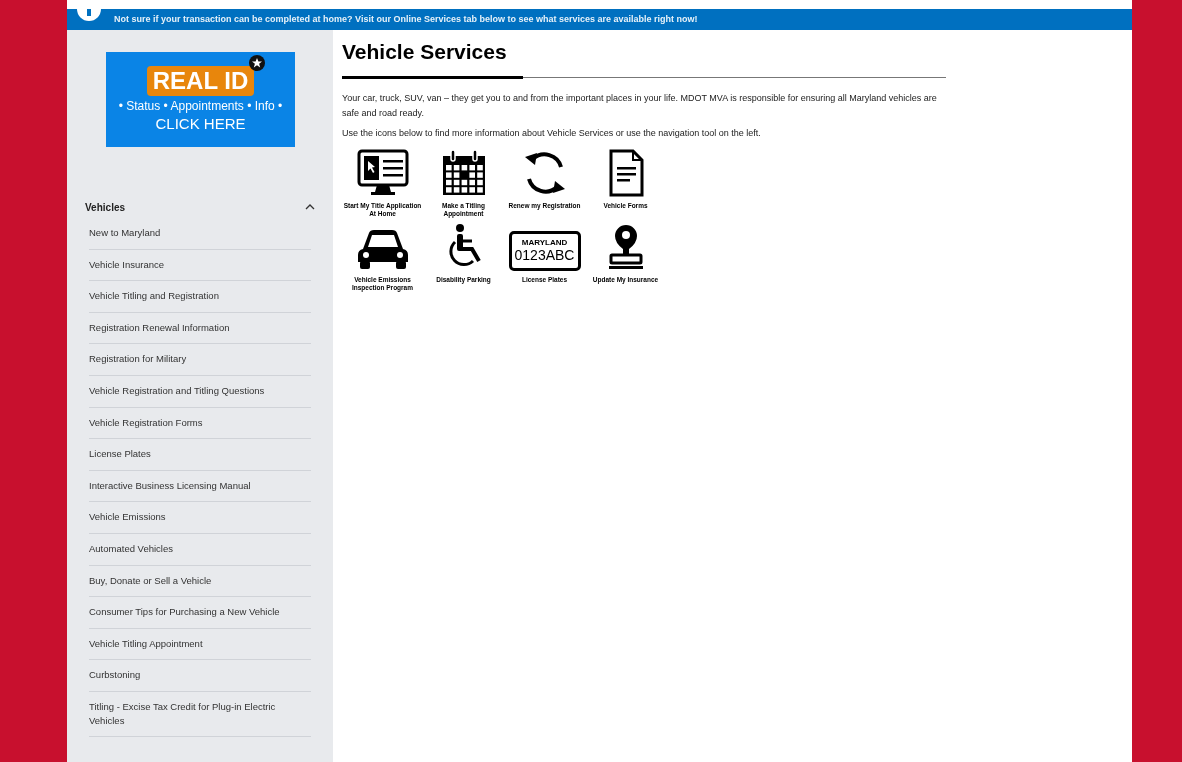 The width and height of the screenshot is (1182, 762). I want to click on sidebar-heading: Vehicles, so click(200, 207).